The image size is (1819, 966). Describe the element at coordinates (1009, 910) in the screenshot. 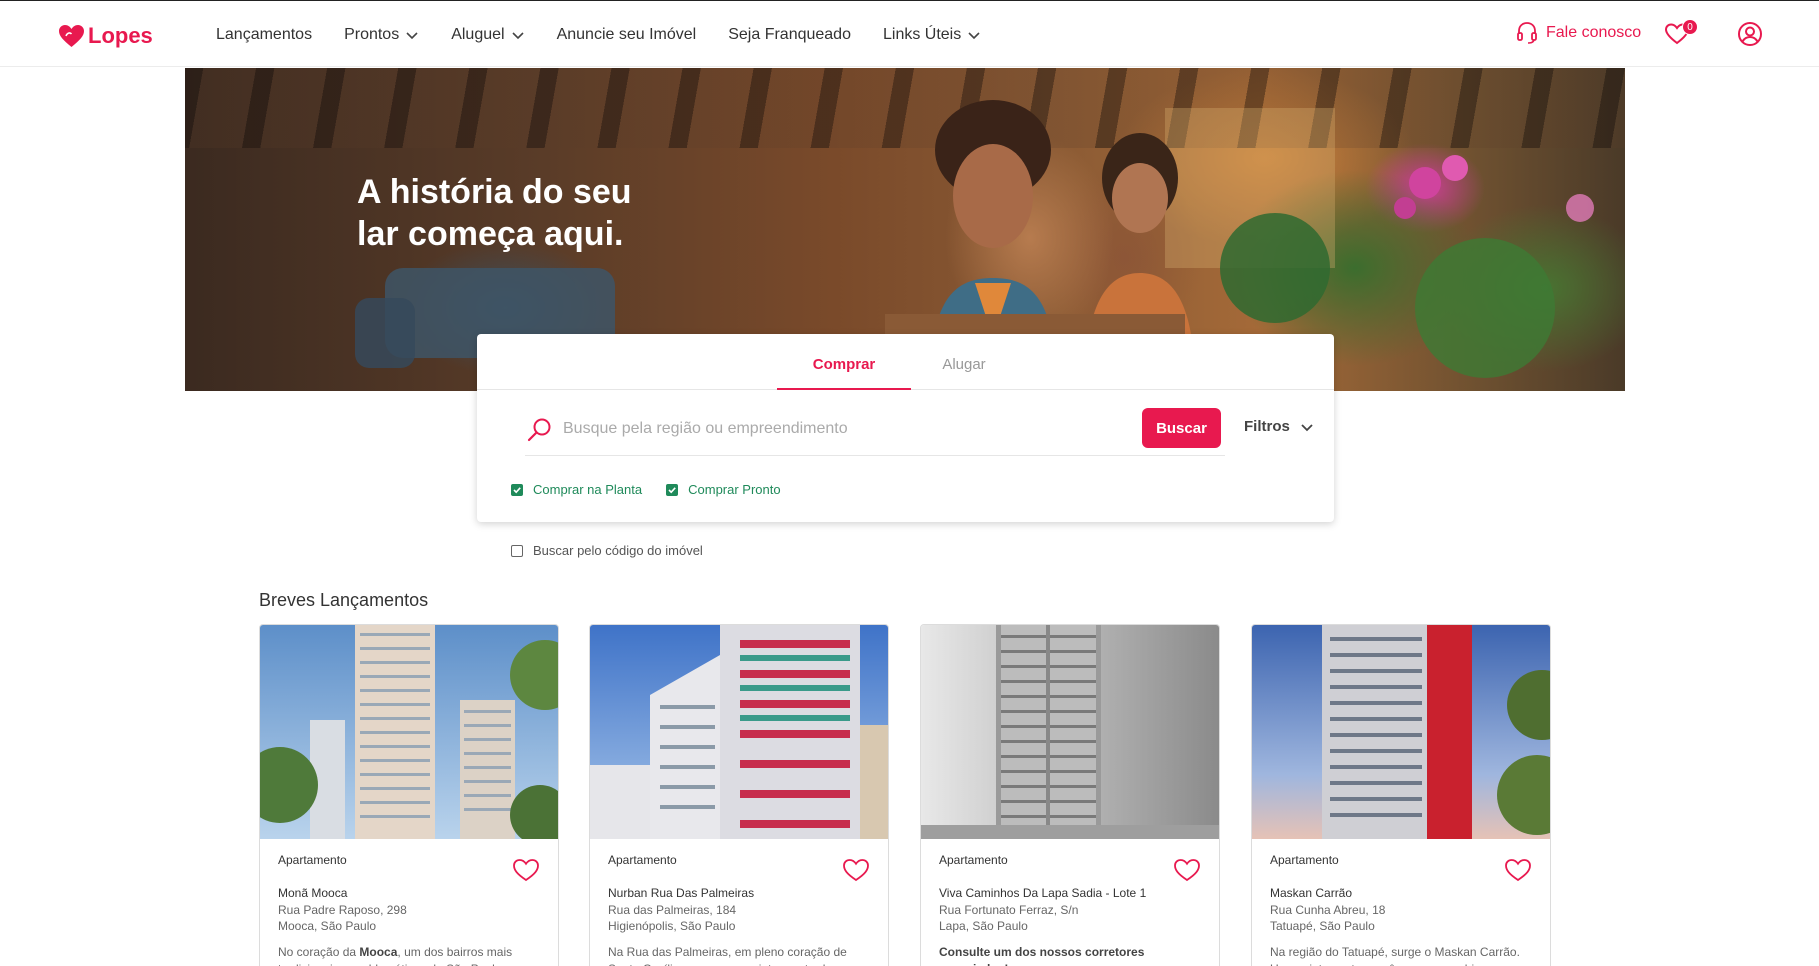

I see `address-street: Rua Fortunato Ferraz, S/n` at that location.